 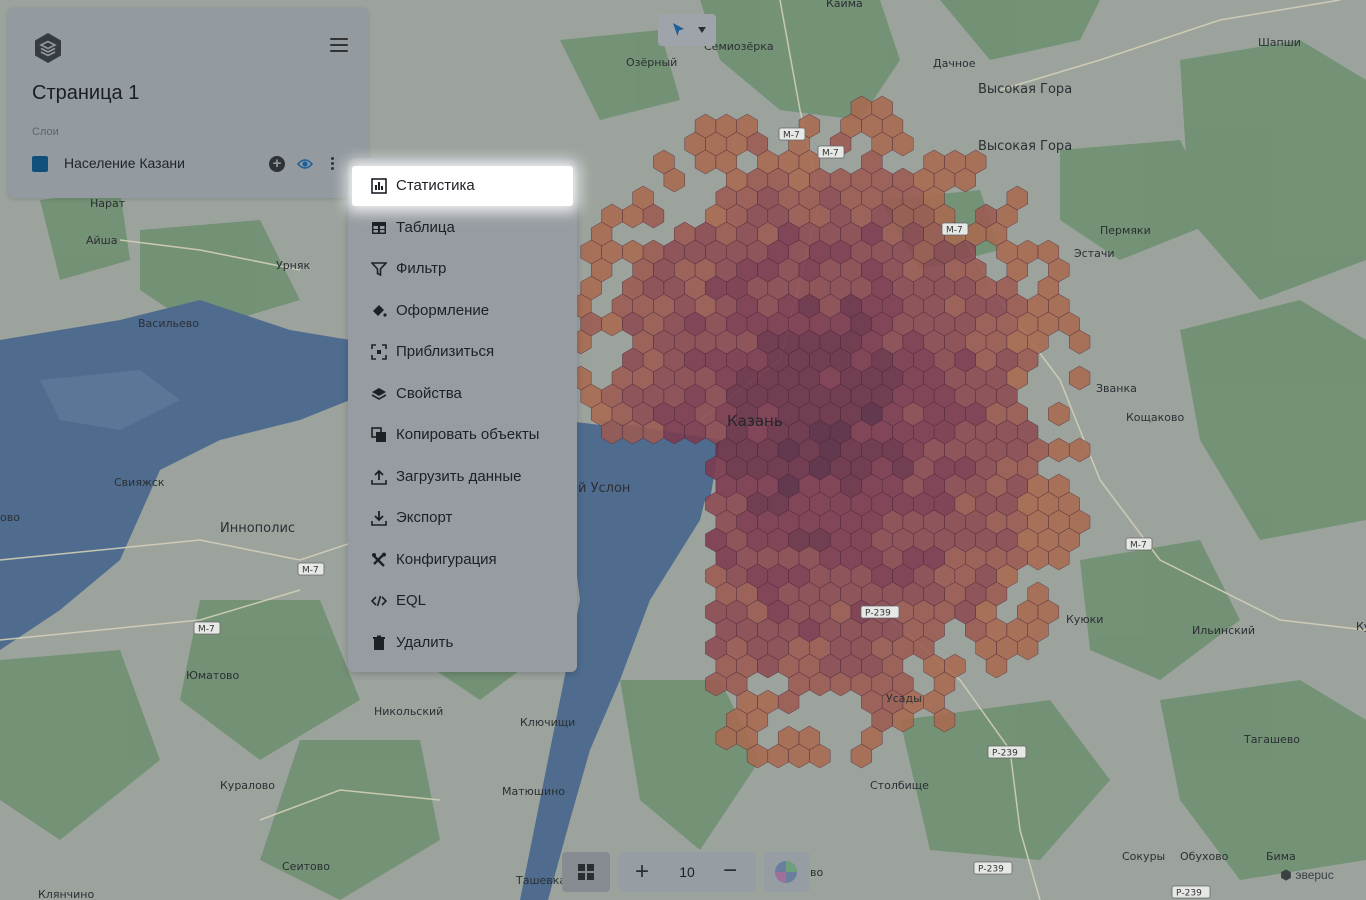 I want to click on map-place-label: Шапши, so click(x=1279, y=42).